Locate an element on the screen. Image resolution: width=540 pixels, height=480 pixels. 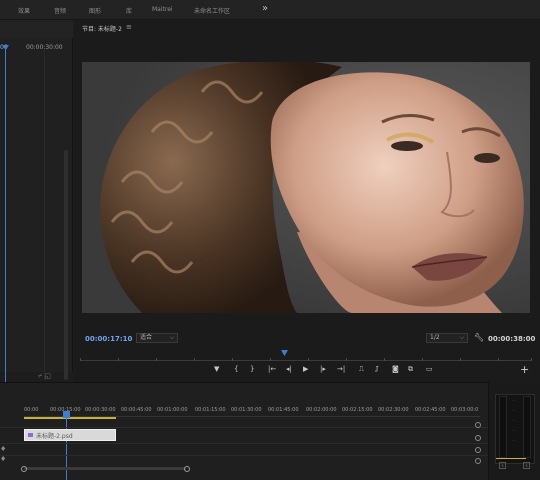
ruler-label: 00:02:45:00 is located at coordinates (430, 410).